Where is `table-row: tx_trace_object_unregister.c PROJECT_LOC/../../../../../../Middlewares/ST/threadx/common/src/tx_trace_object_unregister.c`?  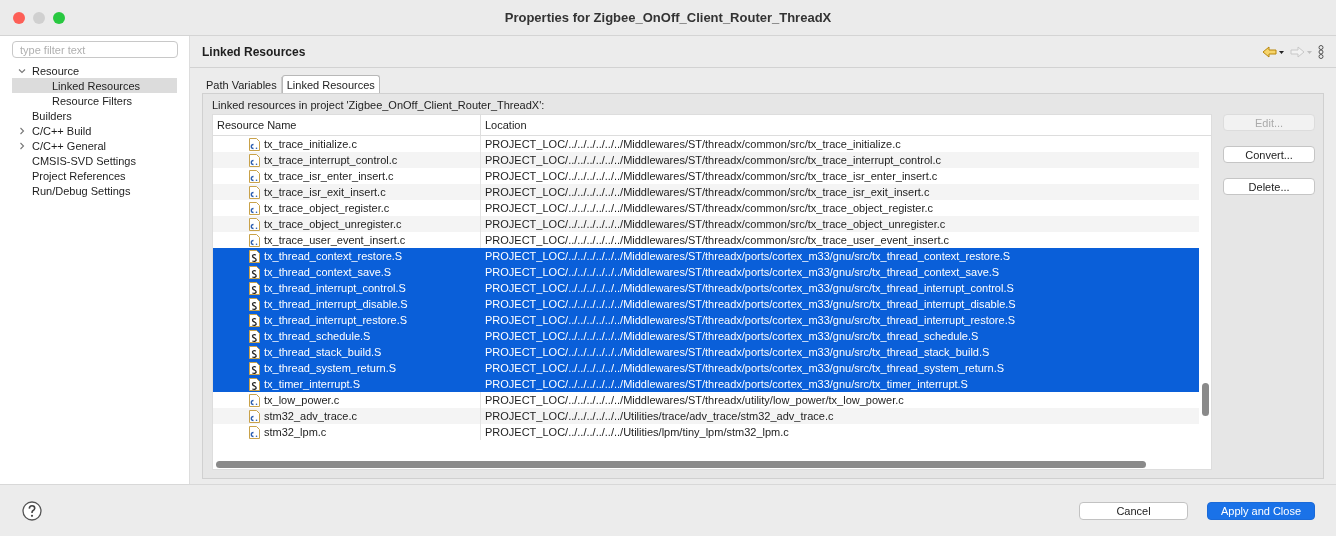 table-row: tx_trace_object_unregister.c PROJECT_LOC/../../../../../../Middlewares/ST/threadx/common/src/tx_trace_object_unregister.c is located at coordinates (706, 224).